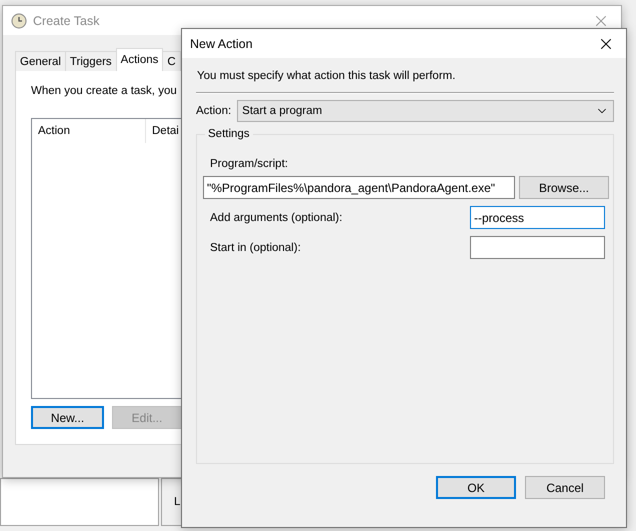 The width and height of the screenshot is (636, 531). I want to click on field-label: Add arguments (optional):, so click(275, 218).